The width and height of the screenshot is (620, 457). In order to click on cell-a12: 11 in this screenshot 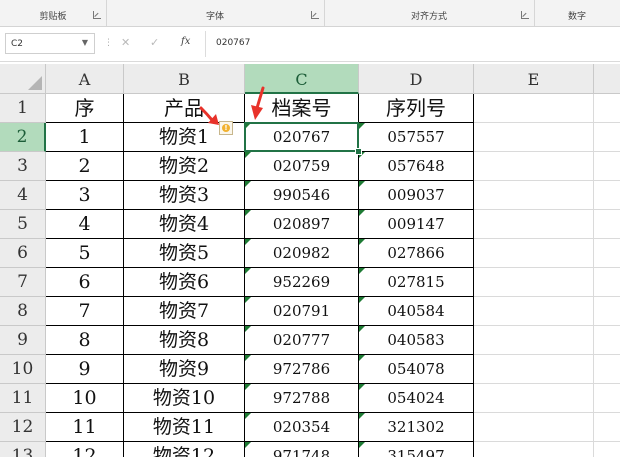, I will do `click(85, 427)`.